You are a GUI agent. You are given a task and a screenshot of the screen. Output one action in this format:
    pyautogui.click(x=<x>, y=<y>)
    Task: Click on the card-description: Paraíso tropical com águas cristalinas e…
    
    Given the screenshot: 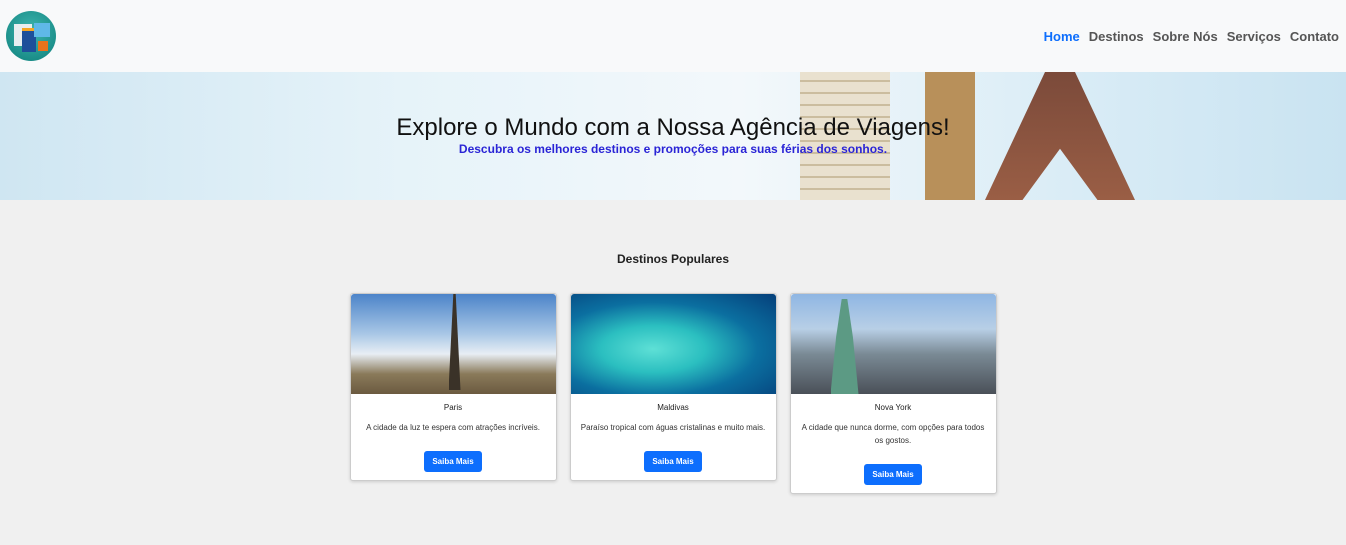 What is the action you would take?
    pyautogui.click(x=673, y=427)
    